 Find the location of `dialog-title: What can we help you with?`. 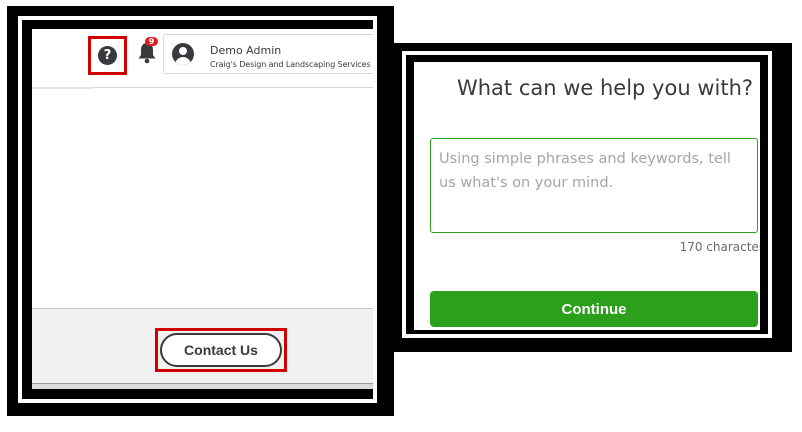

dialog-title: What can we help you with? is located at coordinates (605, 88).